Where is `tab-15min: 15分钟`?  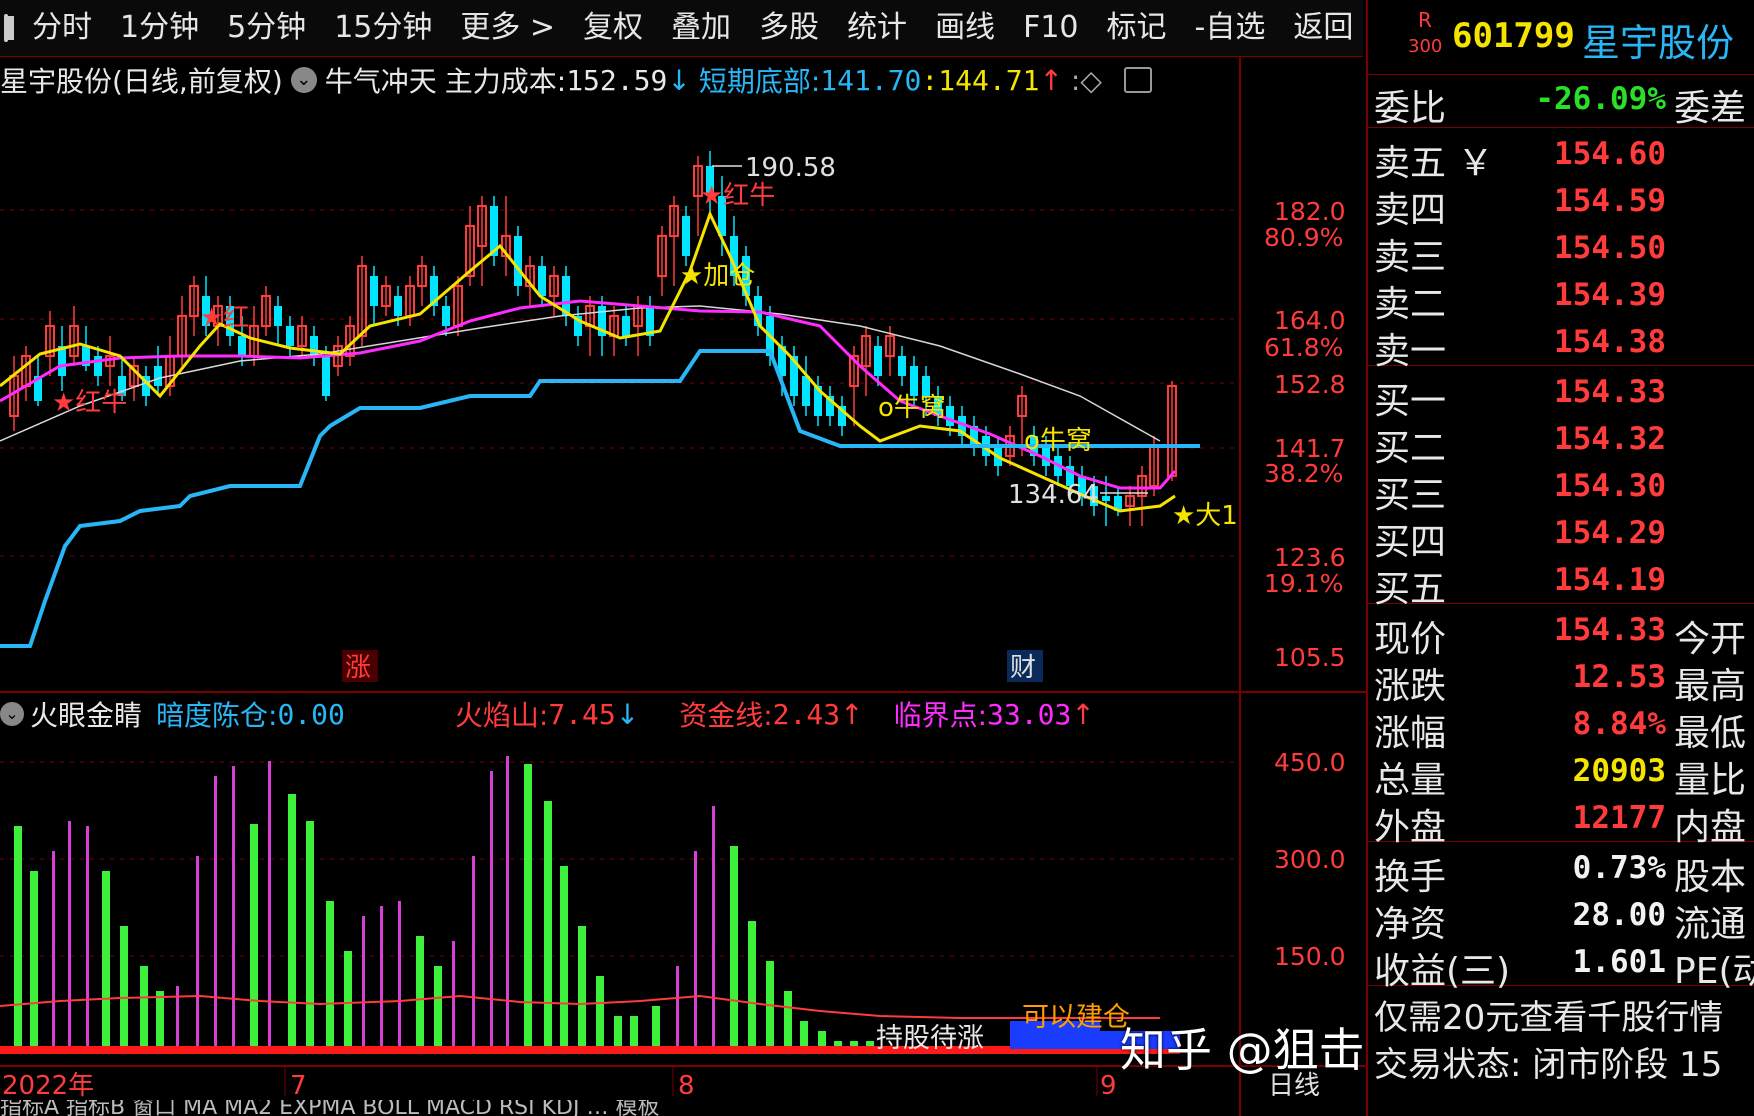 tab-15min: 15分钟 is located at coordinates (383, 28).